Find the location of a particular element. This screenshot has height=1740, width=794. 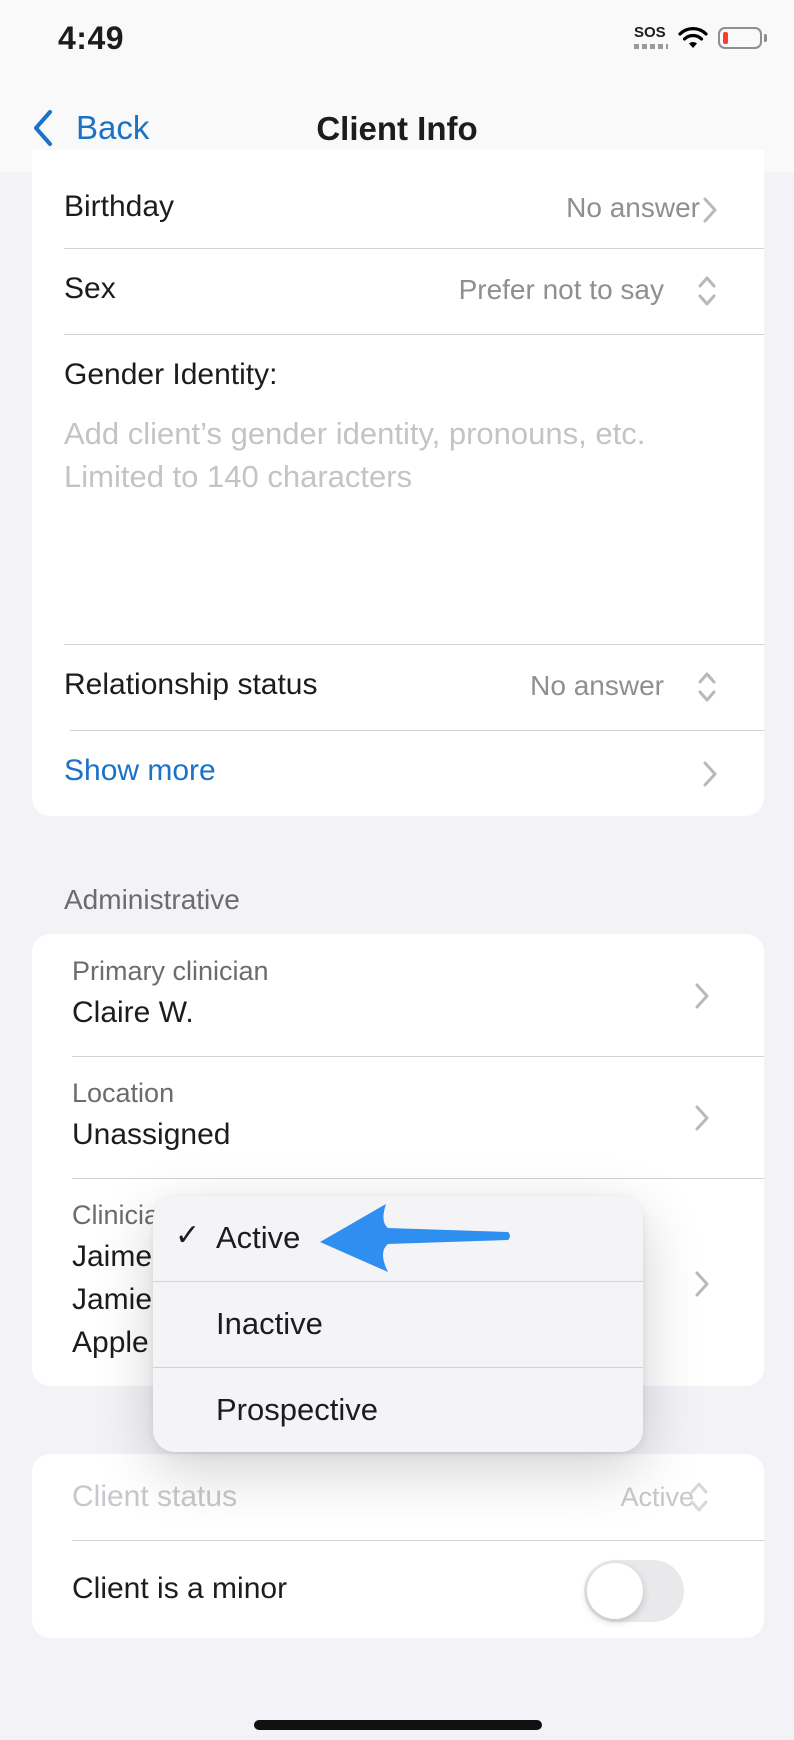

clinician-name: Jaime is located at coordinates (112, 1256).